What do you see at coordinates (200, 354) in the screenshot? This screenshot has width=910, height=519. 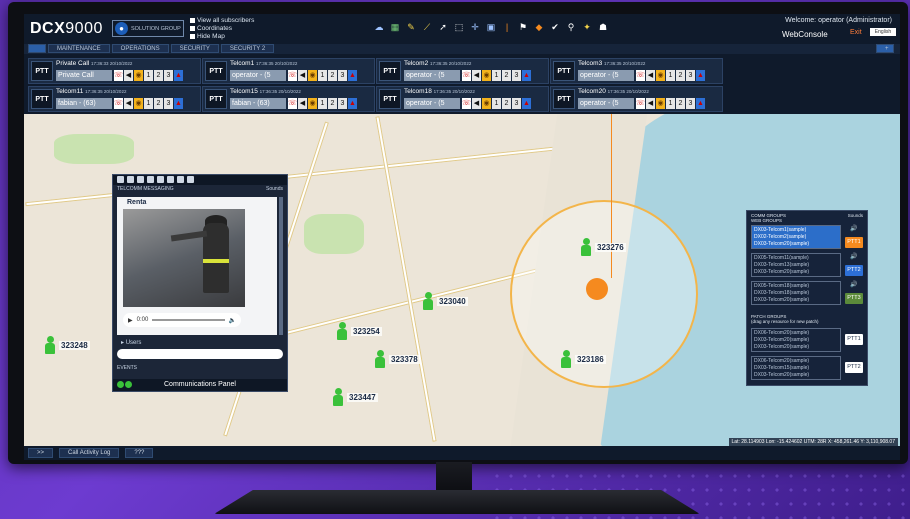 I see `message-input` at bounding box center [200, 354].